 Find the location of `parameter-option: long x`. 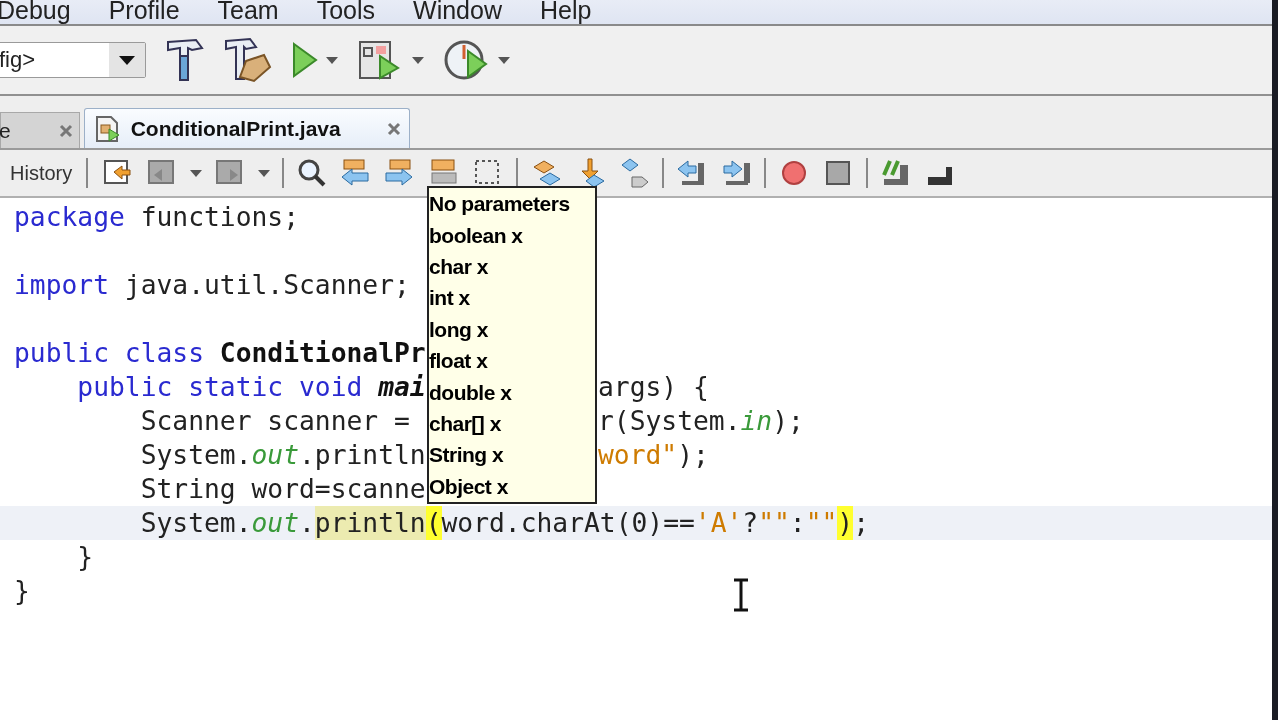

parameter-option: long x is located at coordinates (512, 329).